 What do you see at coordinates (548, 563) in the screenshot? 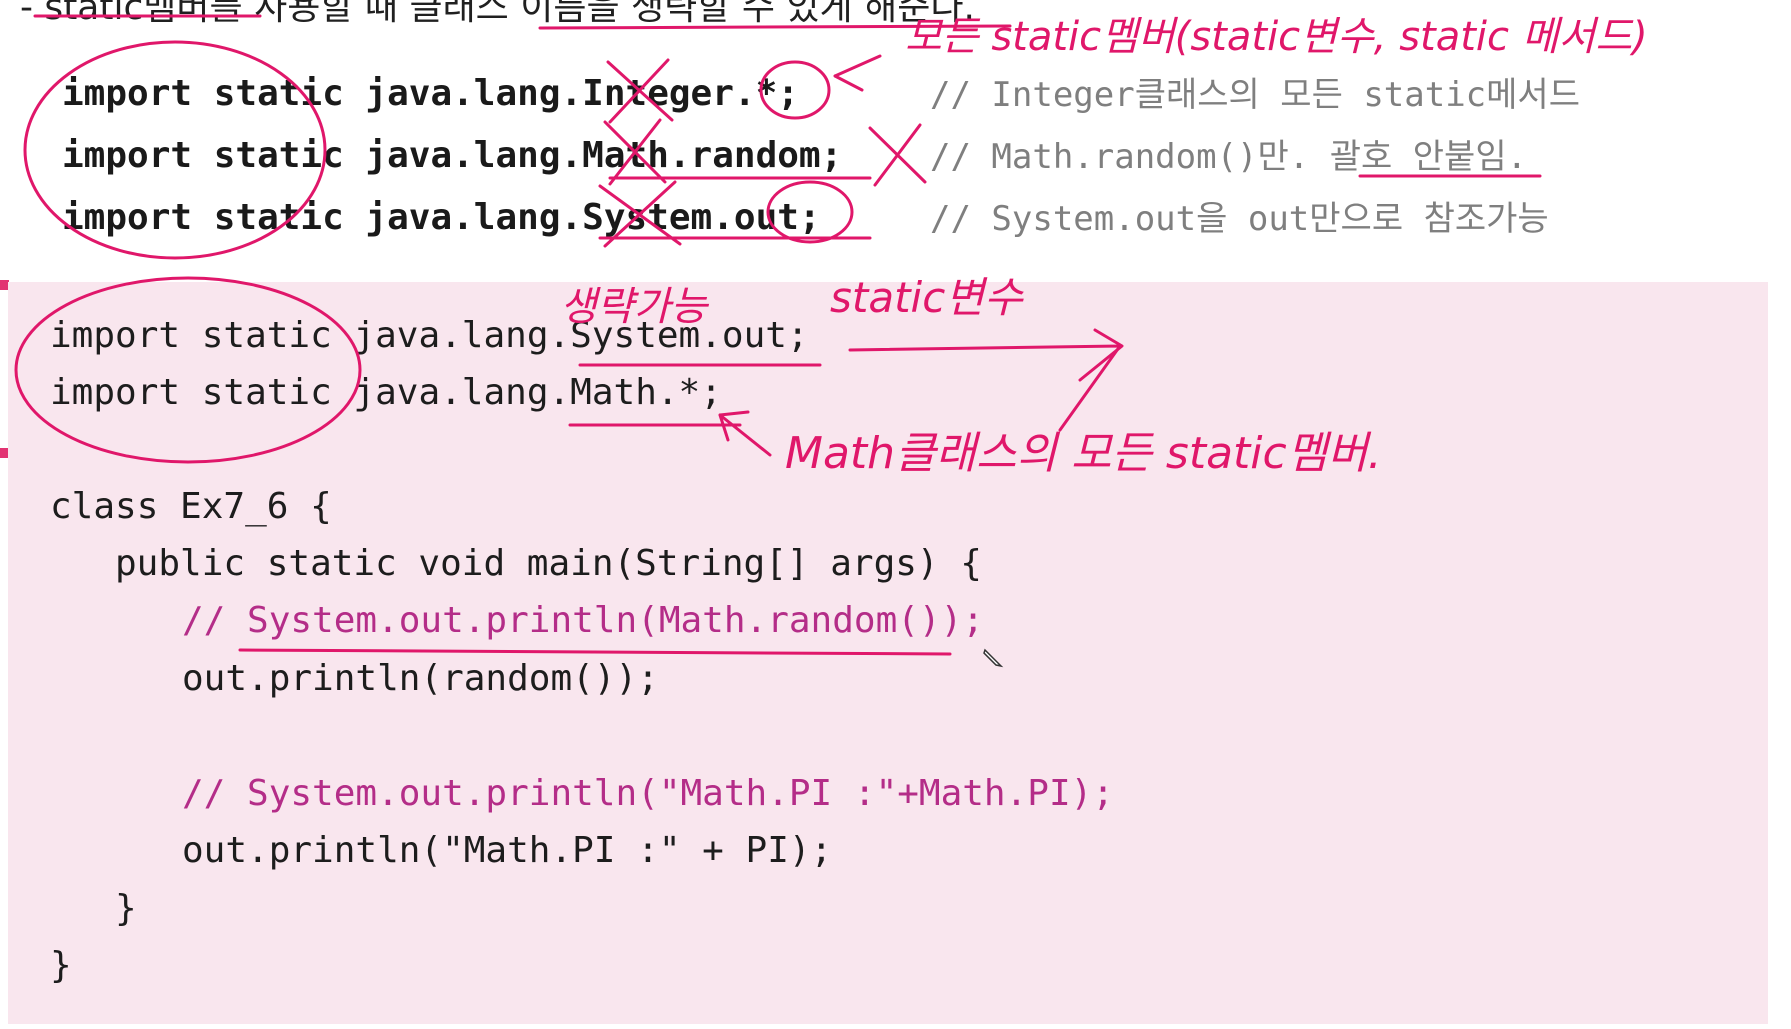
I see `code-line-main-decl: public static void main(String[] args) {` at bounding box center [548, 563].